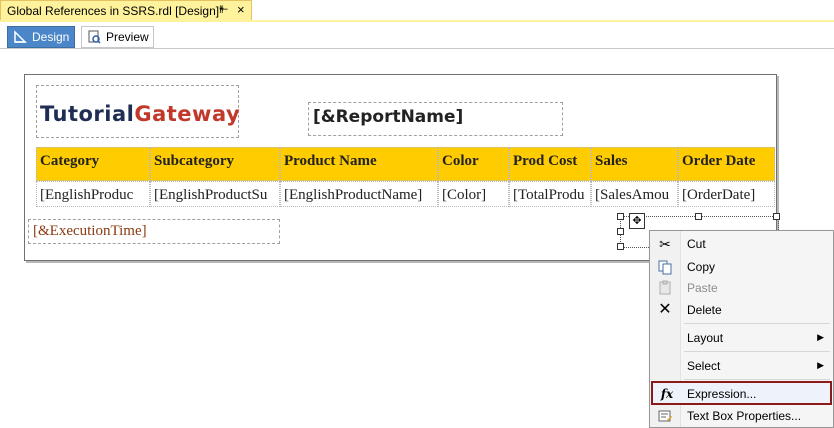 The image size is (834, 428). What do you see at coordinates (215, 194) in the screenshot?
I see `detail-cell: [EnglishProductSu` at bounding box center [215, 194].